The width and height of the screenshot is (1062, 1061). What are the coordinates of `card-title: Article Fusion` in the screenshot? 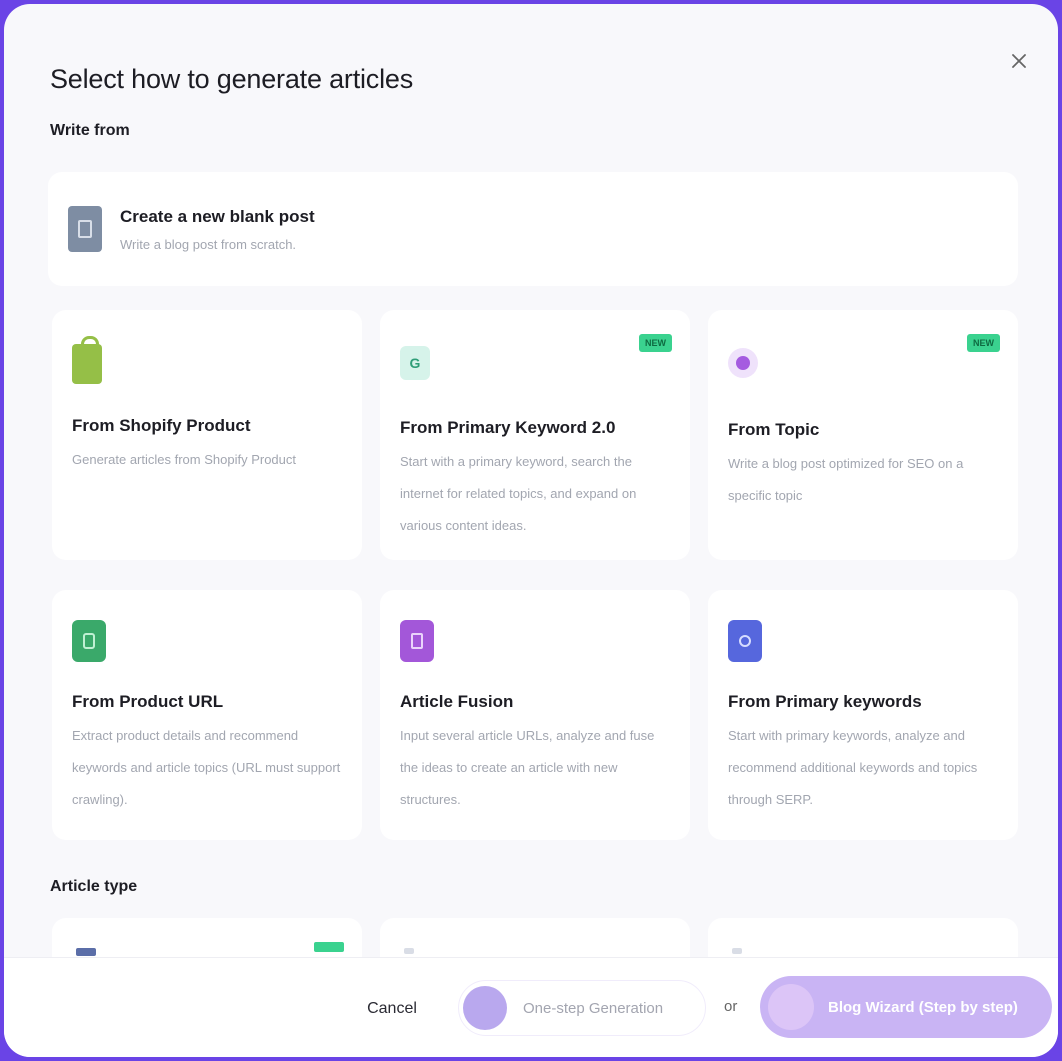 It's located at (457, 701).